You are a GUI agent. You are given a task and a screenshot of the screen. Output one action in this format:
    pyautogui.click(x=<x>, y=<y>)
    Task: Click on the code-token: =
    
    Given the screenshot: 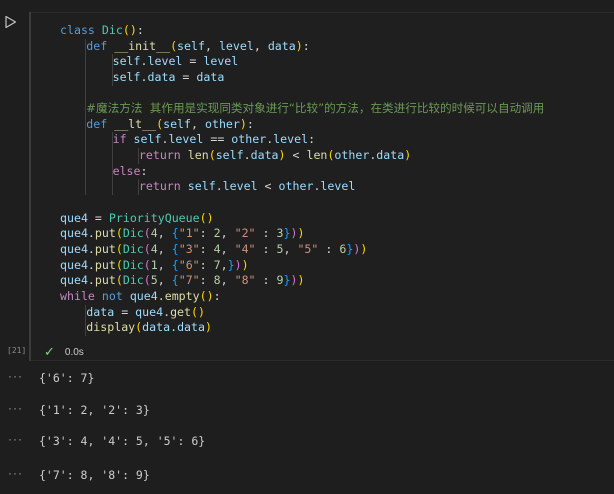 What is the action you would take?
    pyautogui.click(x=125, y=311)
    